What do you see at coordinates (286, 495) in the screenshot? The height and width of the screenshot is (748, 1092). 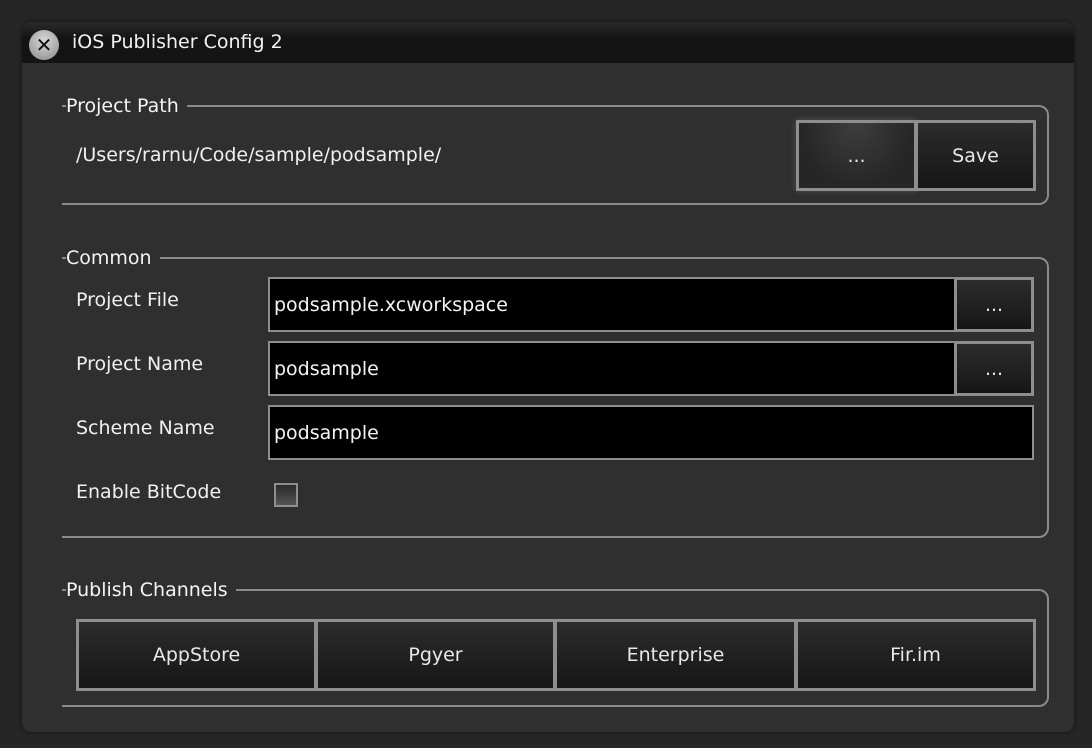 I see `enable-bitcode-checkbox` at bounding box center [286, 495].